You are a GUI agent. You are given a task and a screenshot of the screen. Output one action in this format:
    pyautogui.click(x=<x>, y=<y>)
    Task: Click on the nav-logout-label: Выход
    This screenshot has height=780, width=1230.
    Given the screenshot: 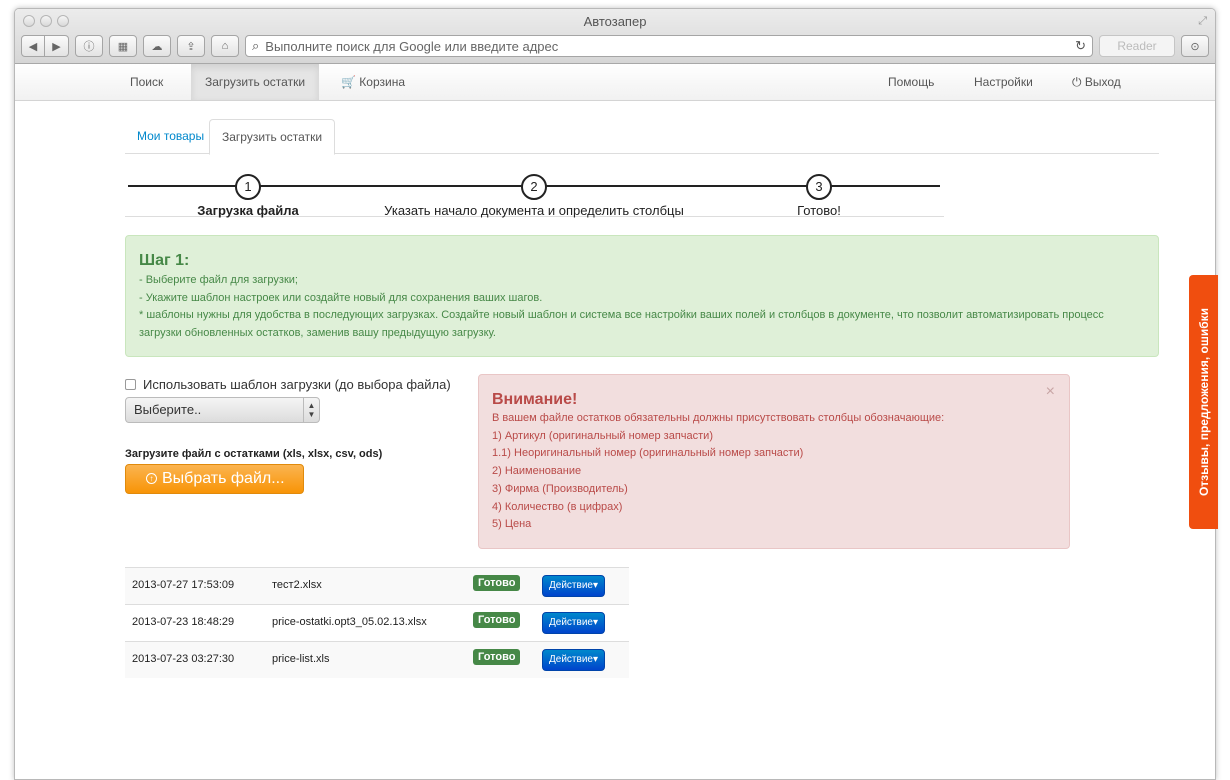 What is the action you would take?
    pyautogui.click(x=1102, y=82)
    